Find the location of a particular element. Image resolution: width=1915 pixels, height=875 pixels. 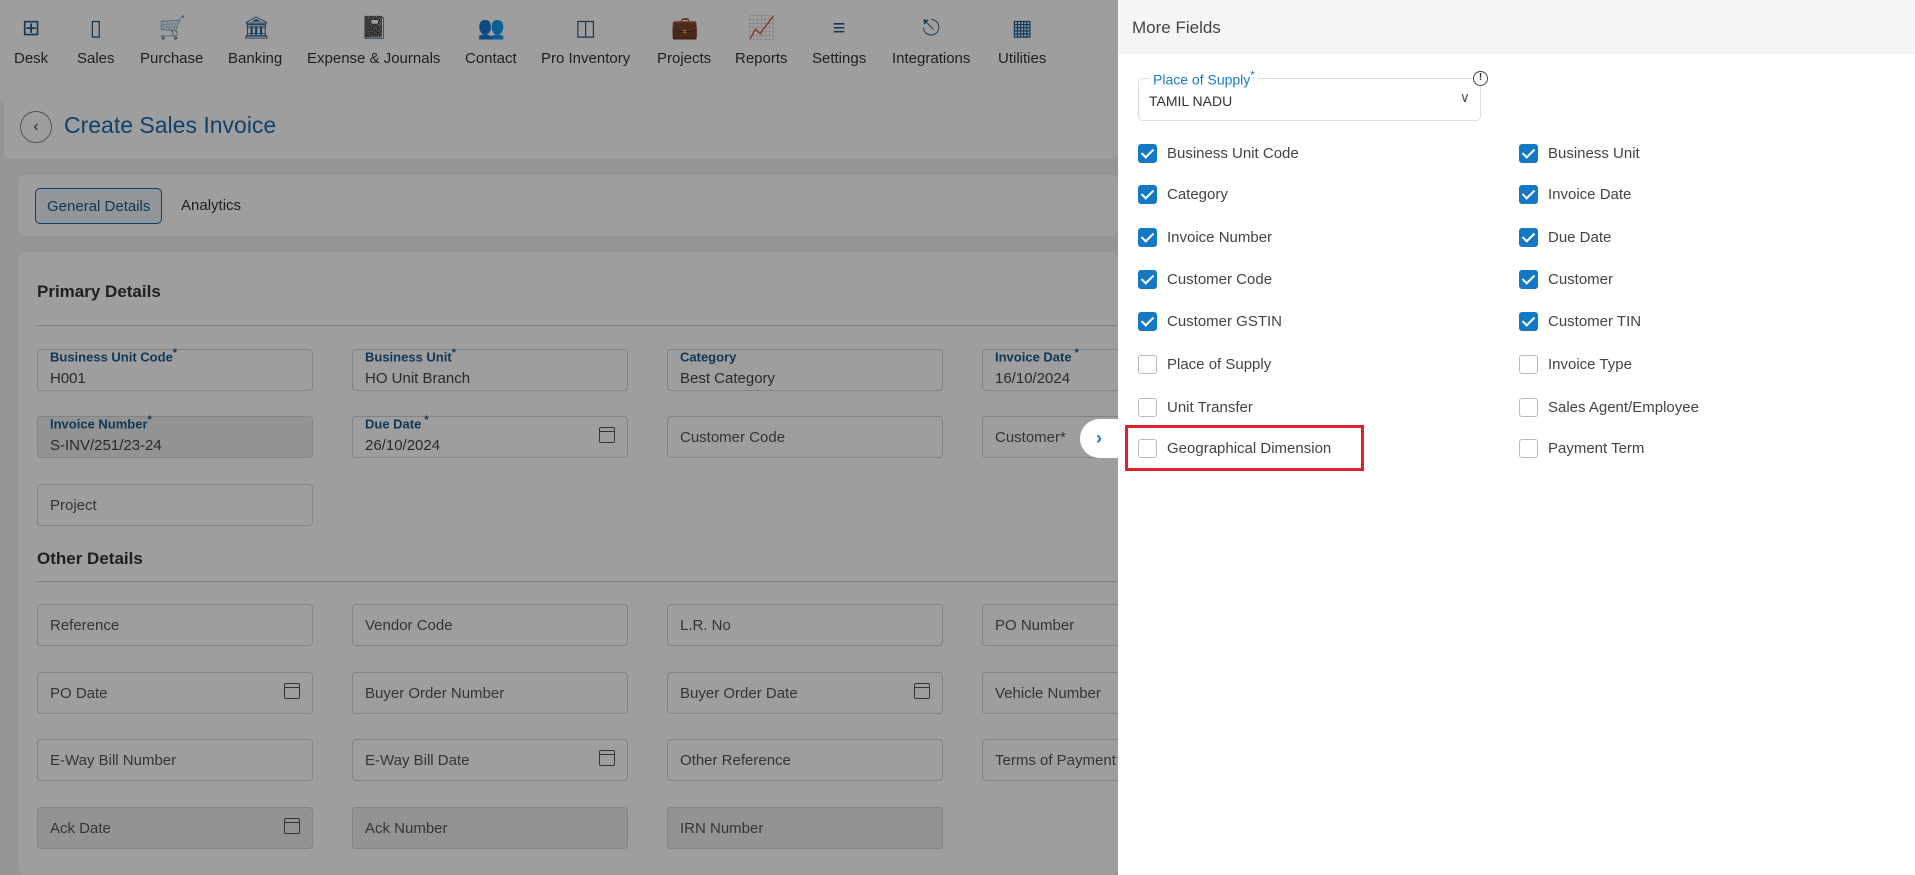

checkbox-customer-code: Customer Code is located at coordinates (1205, 279).